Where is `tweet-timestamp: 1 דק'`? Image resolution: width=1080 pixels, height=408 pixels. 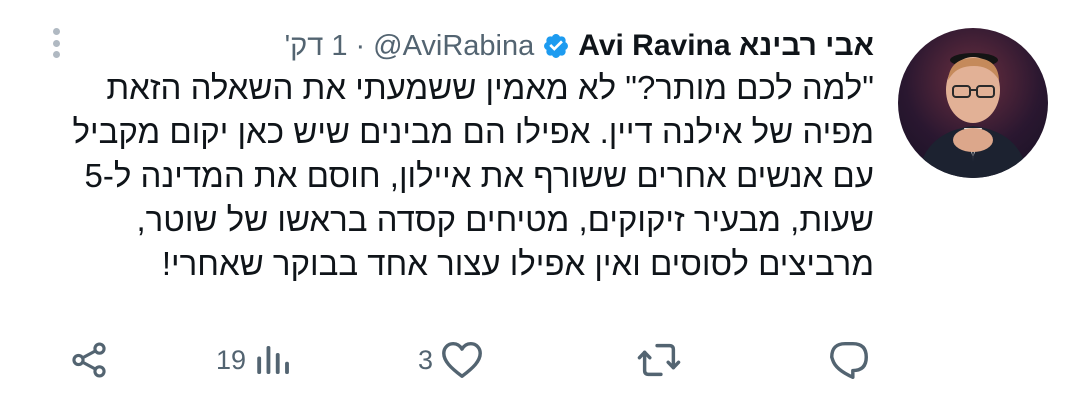
tweet-timestamp: 1 דק' is located at coordinates (316, 46).